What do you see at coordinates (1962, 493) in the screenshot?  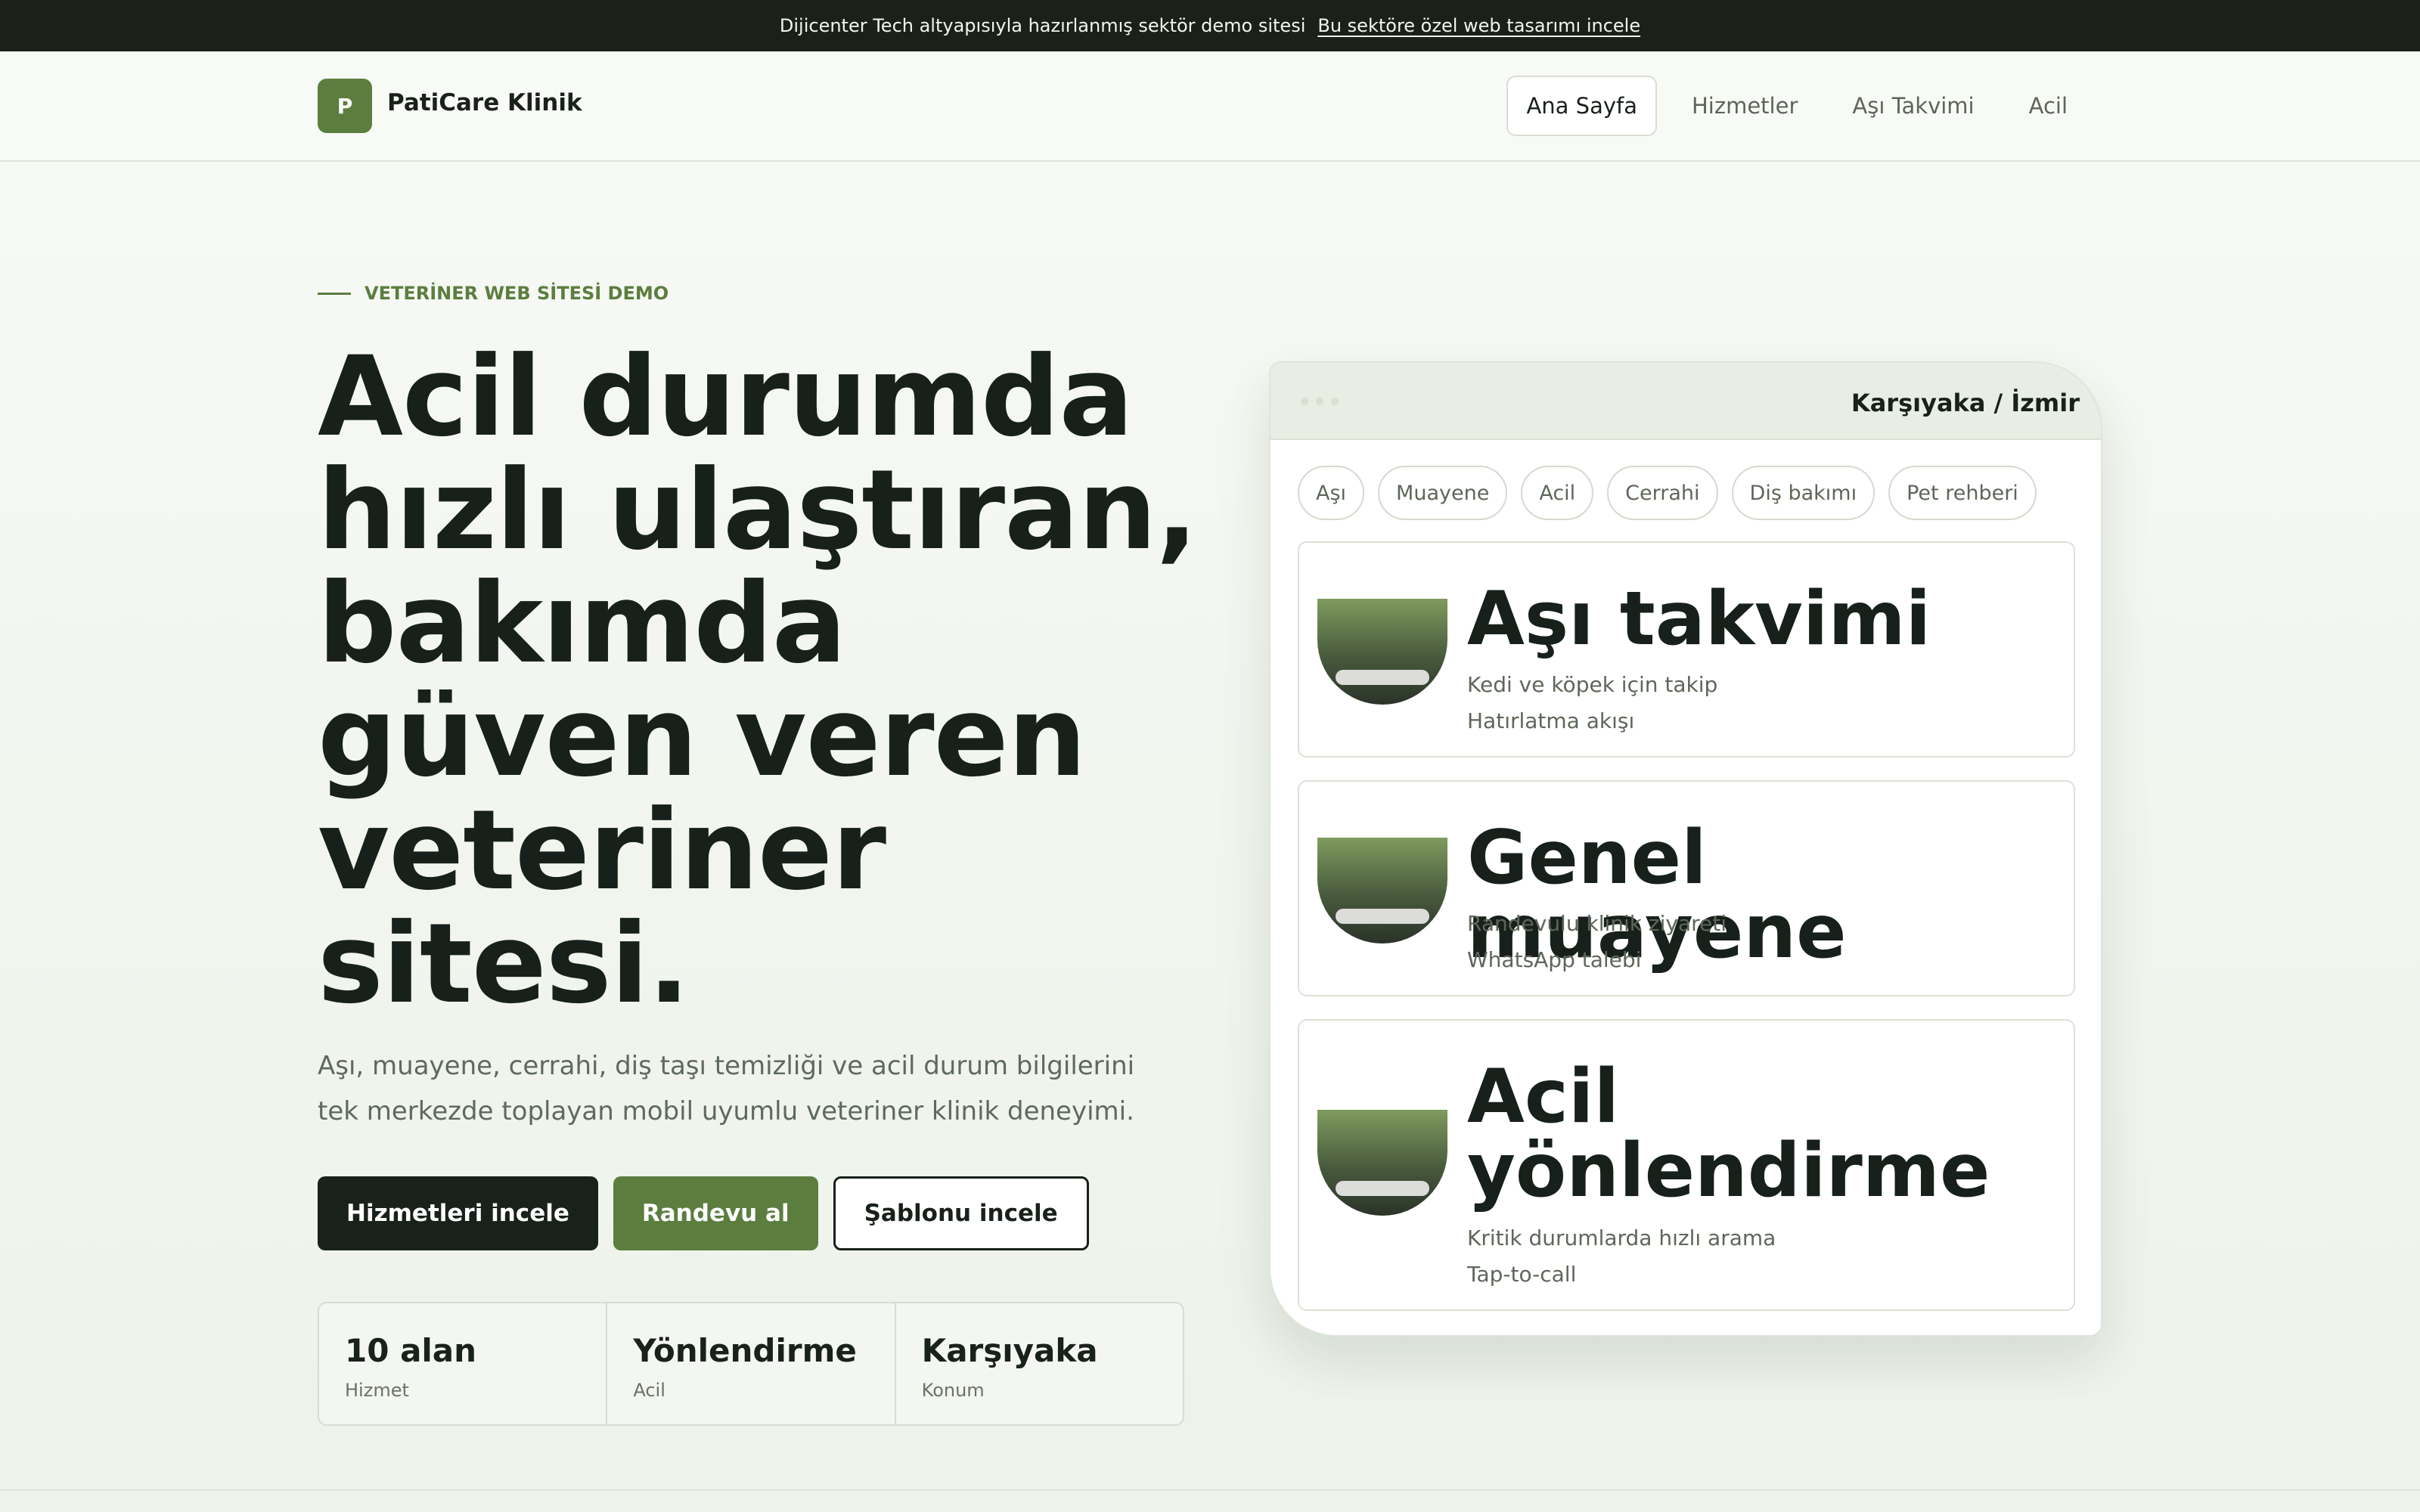 I see `chip-pet-guide: Pet rehberi` at bounding box center [1962, 493].